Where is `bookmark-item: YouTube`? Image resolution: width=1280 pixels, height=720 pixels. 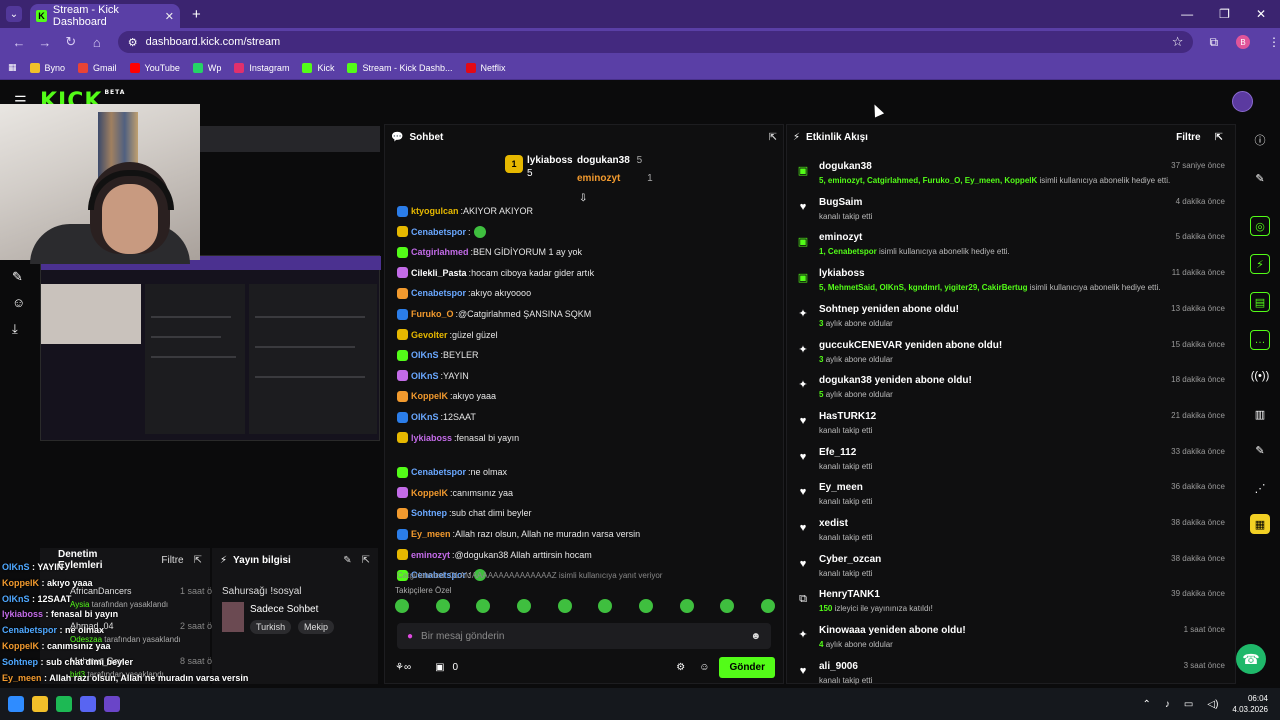
bookmark-item: YouTube is located at coordinates (154, 67).